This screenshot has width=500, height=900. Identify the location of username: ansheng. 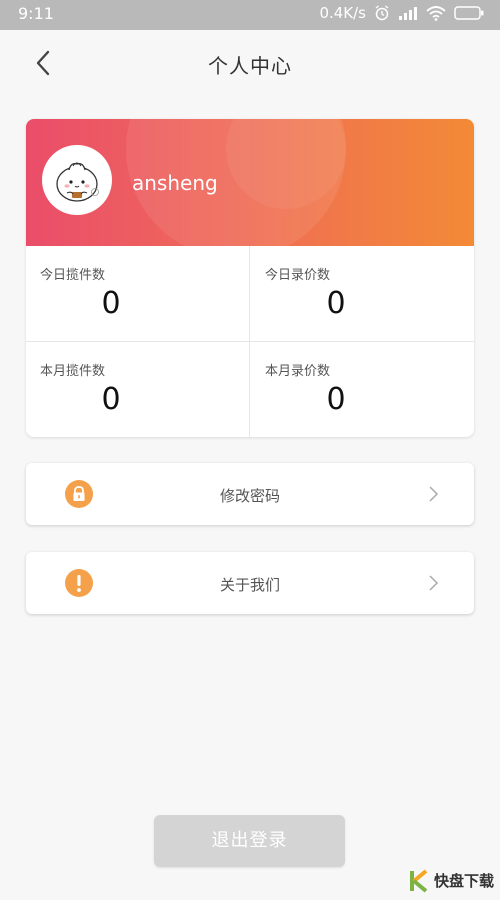
(175, 183).